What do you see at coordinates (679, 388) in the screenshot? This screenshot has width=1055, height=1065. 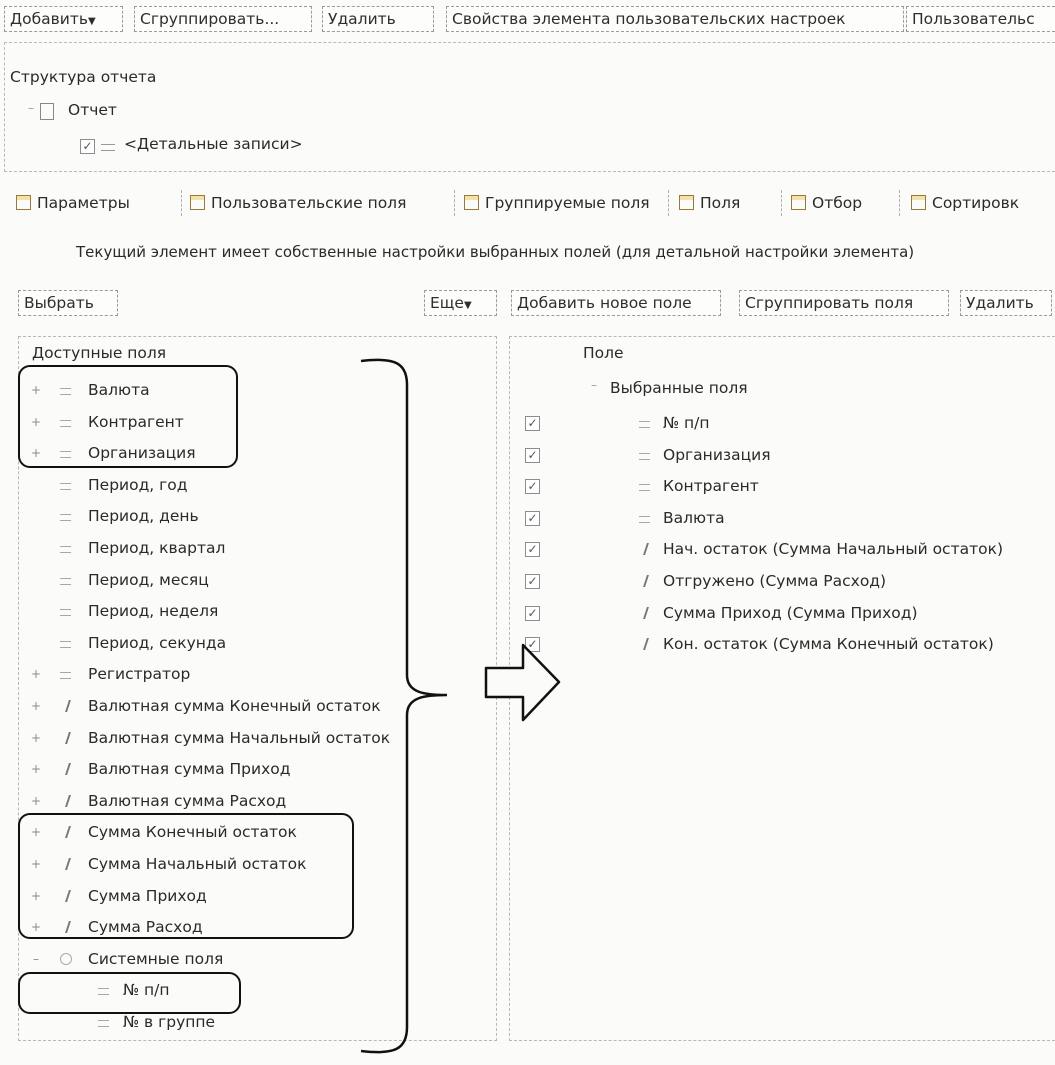 I see `selected-fields-group: Выбранные поля` at bounding box center [679, 388].